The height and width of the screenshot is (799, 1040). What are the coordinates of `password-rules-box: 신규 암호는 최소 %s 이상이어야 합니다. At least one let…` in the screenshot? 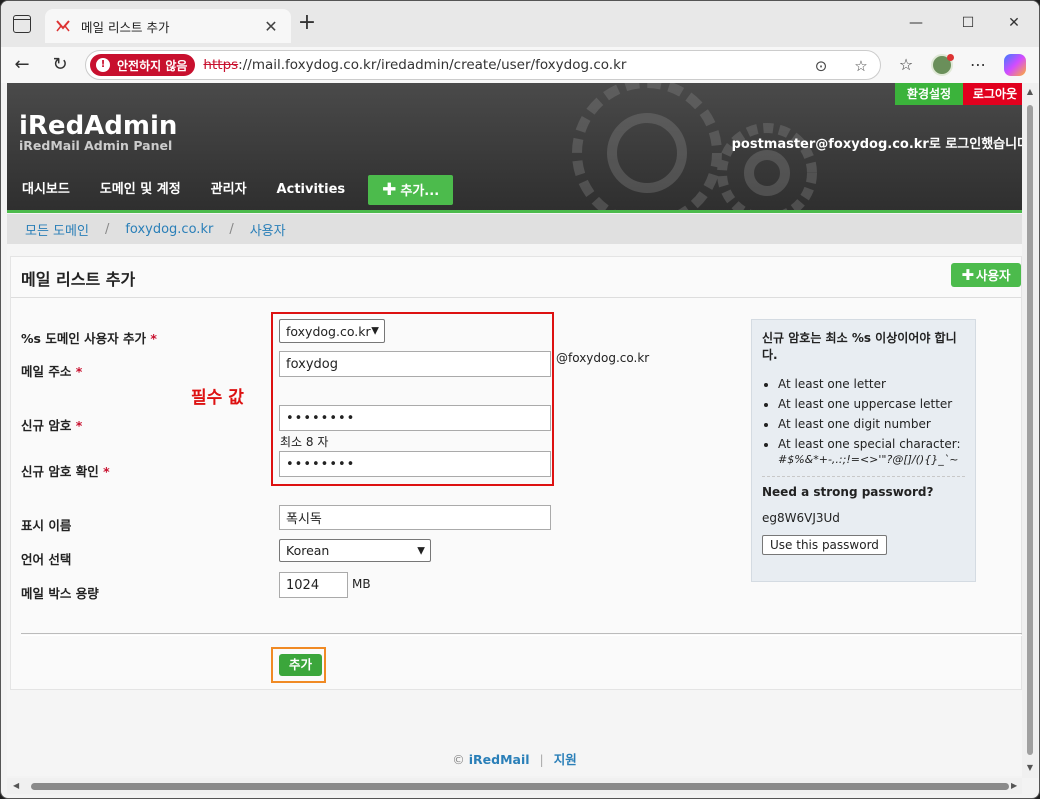 It's located at (863, 450).